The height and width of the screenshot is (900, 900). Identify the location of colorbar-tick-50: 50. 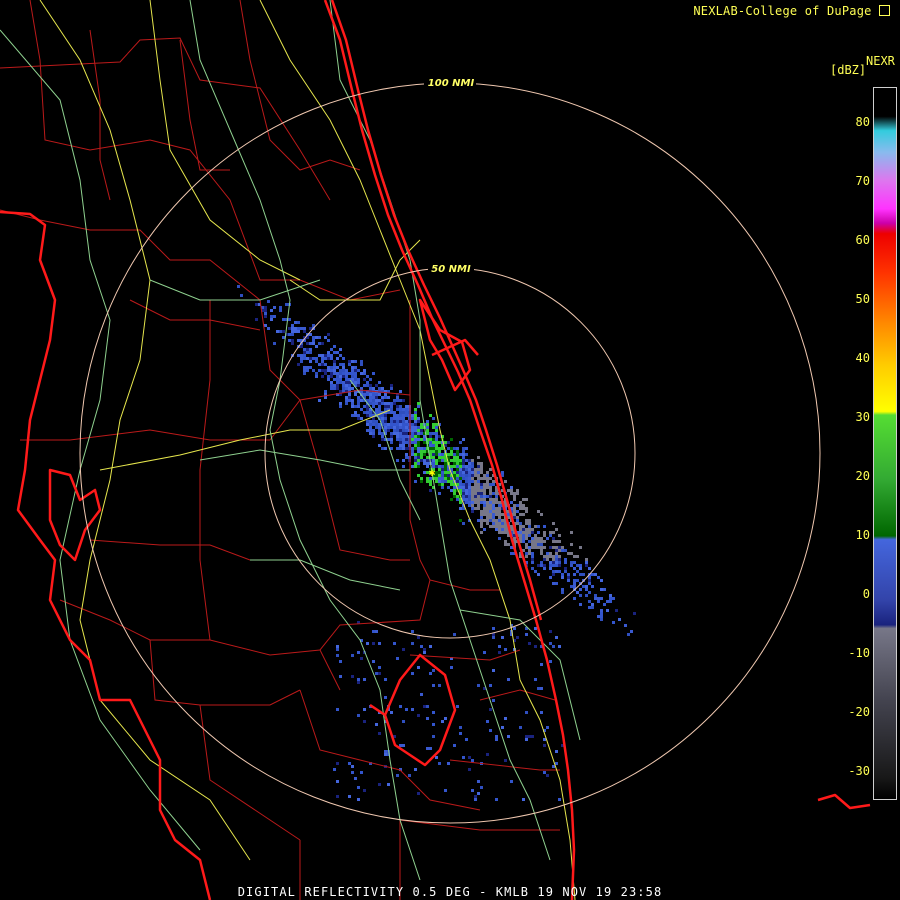
(862, 299).